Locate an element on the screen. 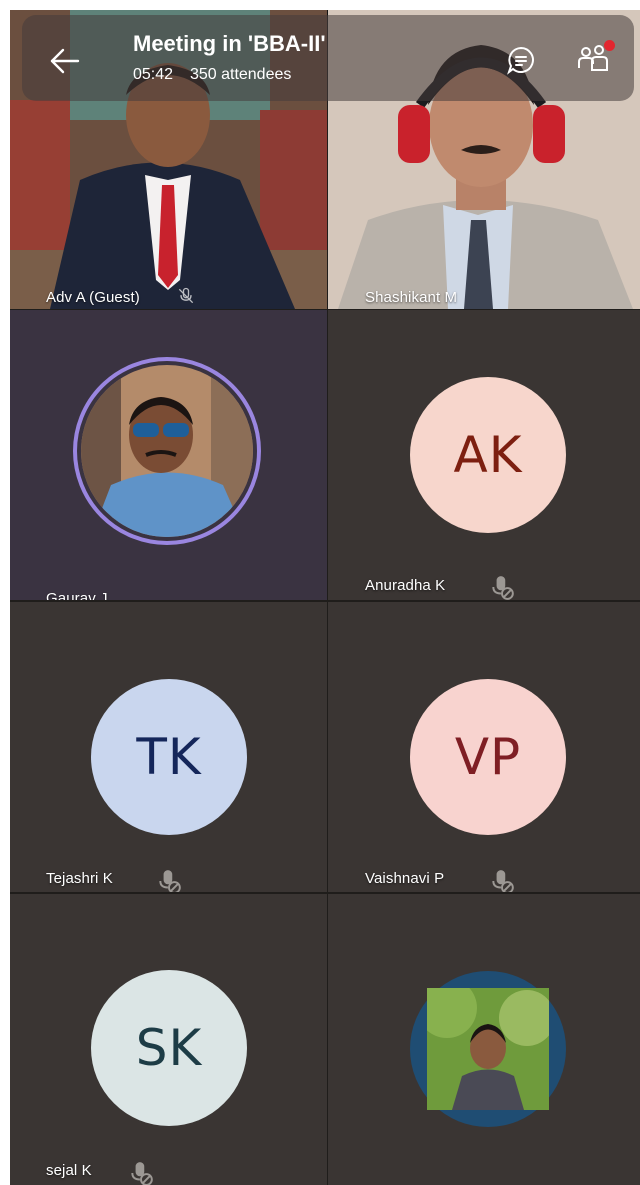 The height and width of the screenshot is (1185, 640). meeting-header is located at coordinates (328, 58).